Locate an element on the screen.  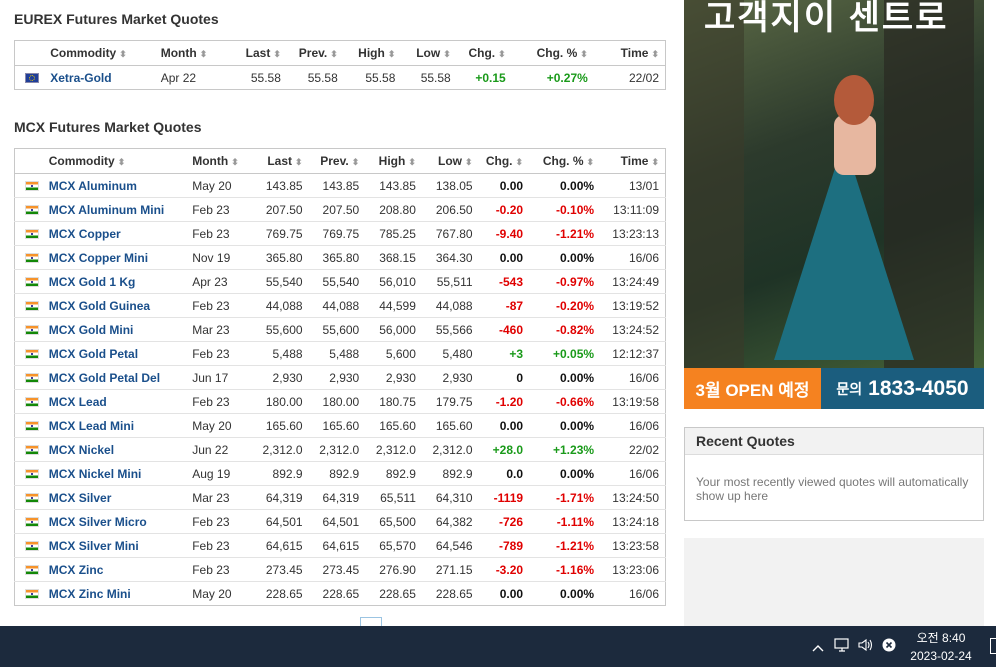
commodity-link: Xetra-Gold is located at coordinates (99, 78).